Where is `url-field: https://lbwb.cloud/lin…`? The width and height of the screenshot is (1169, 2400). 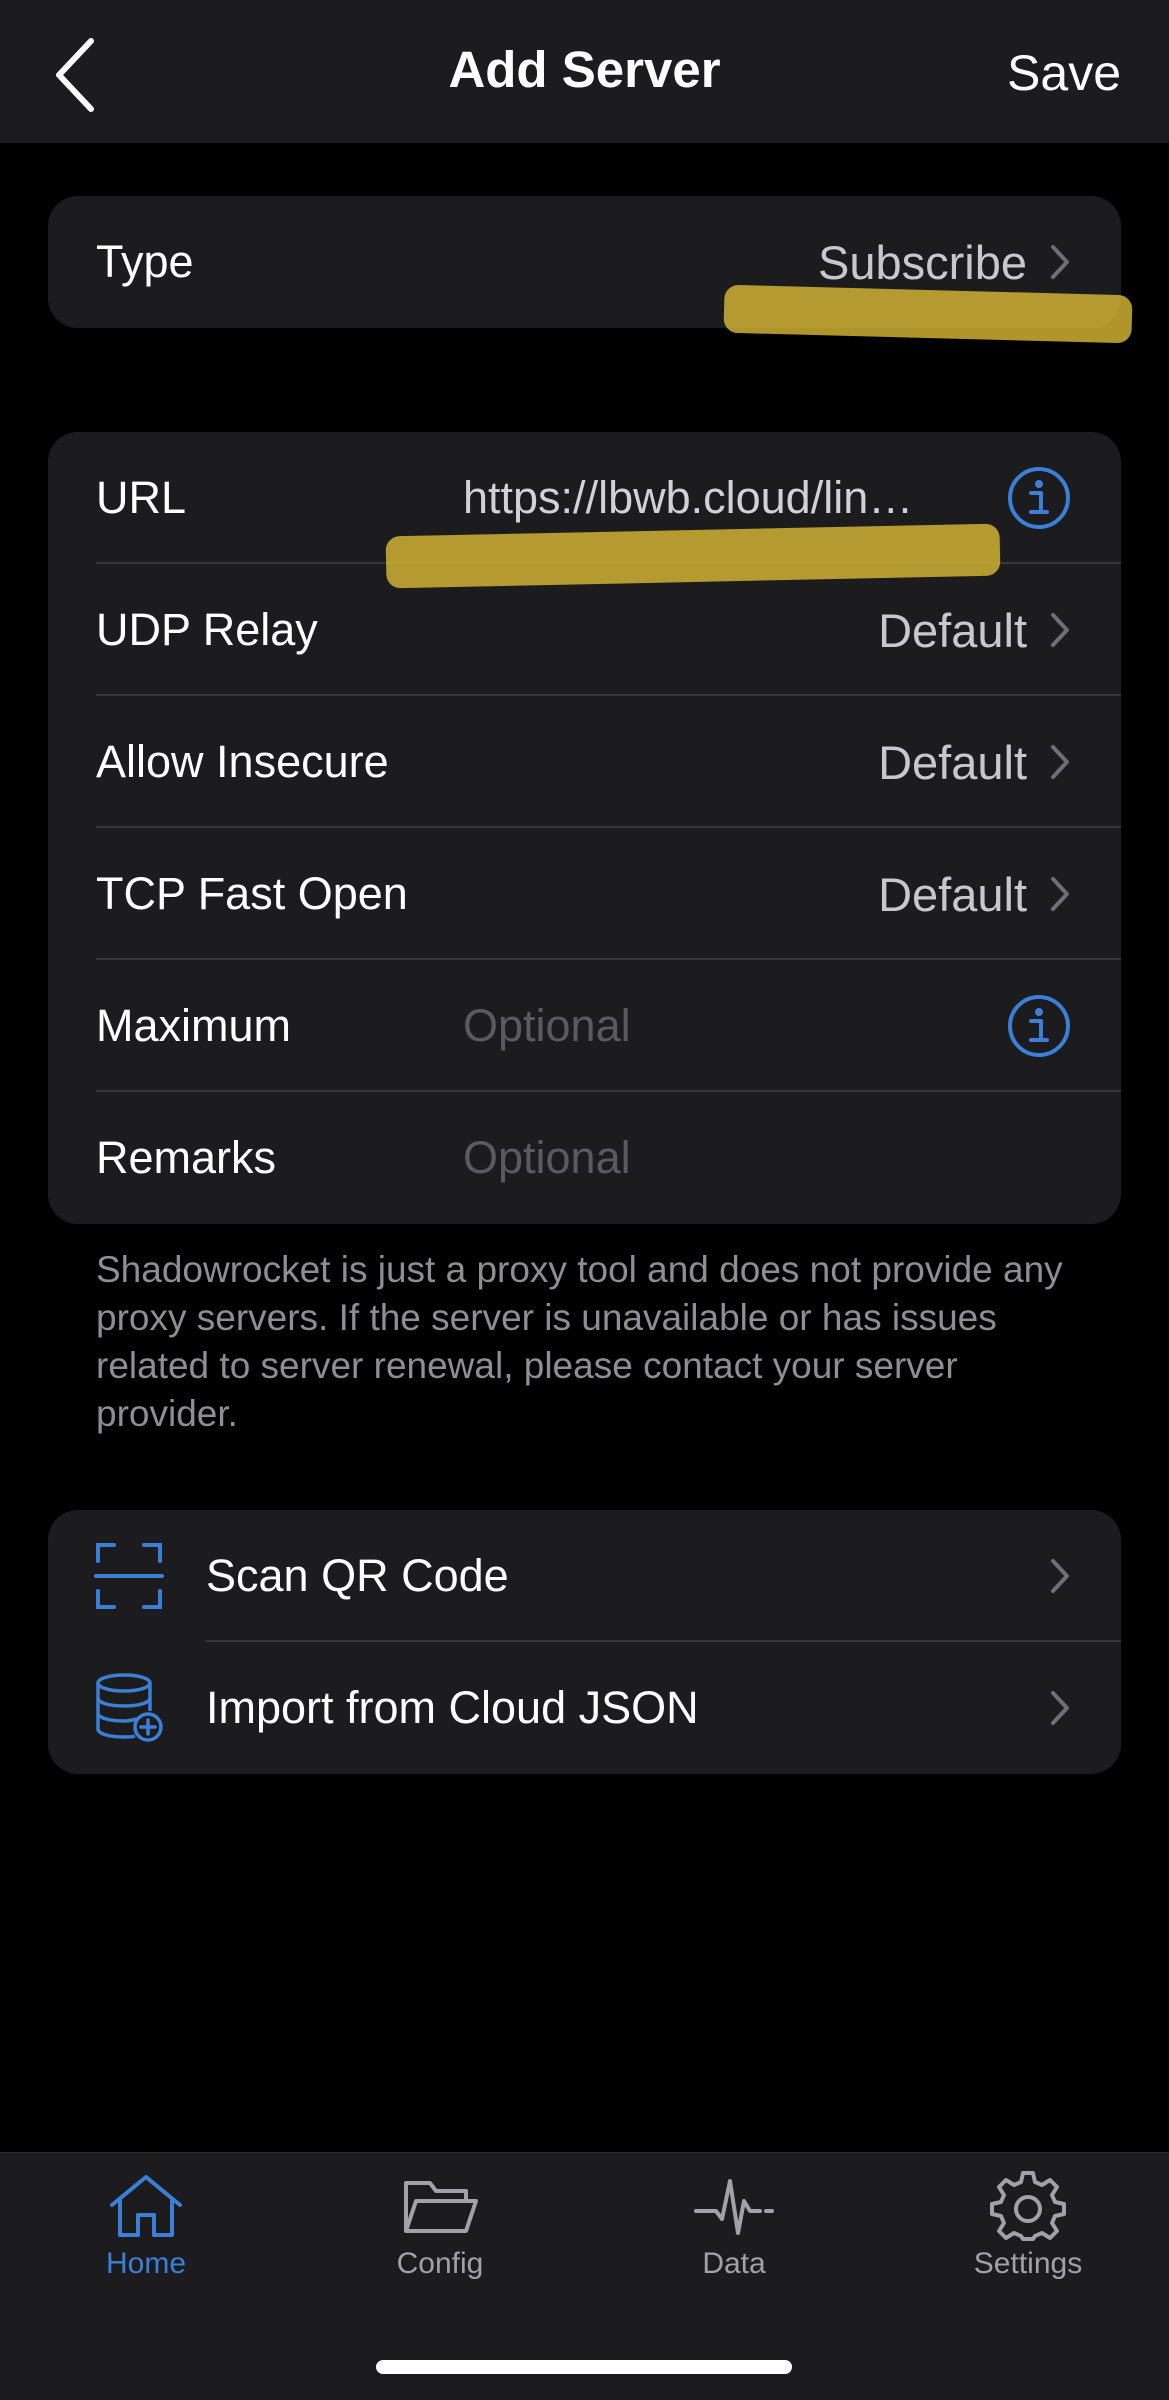 url-field: https://lbwb.cloud/lin… is located at coordinates (688, 498).